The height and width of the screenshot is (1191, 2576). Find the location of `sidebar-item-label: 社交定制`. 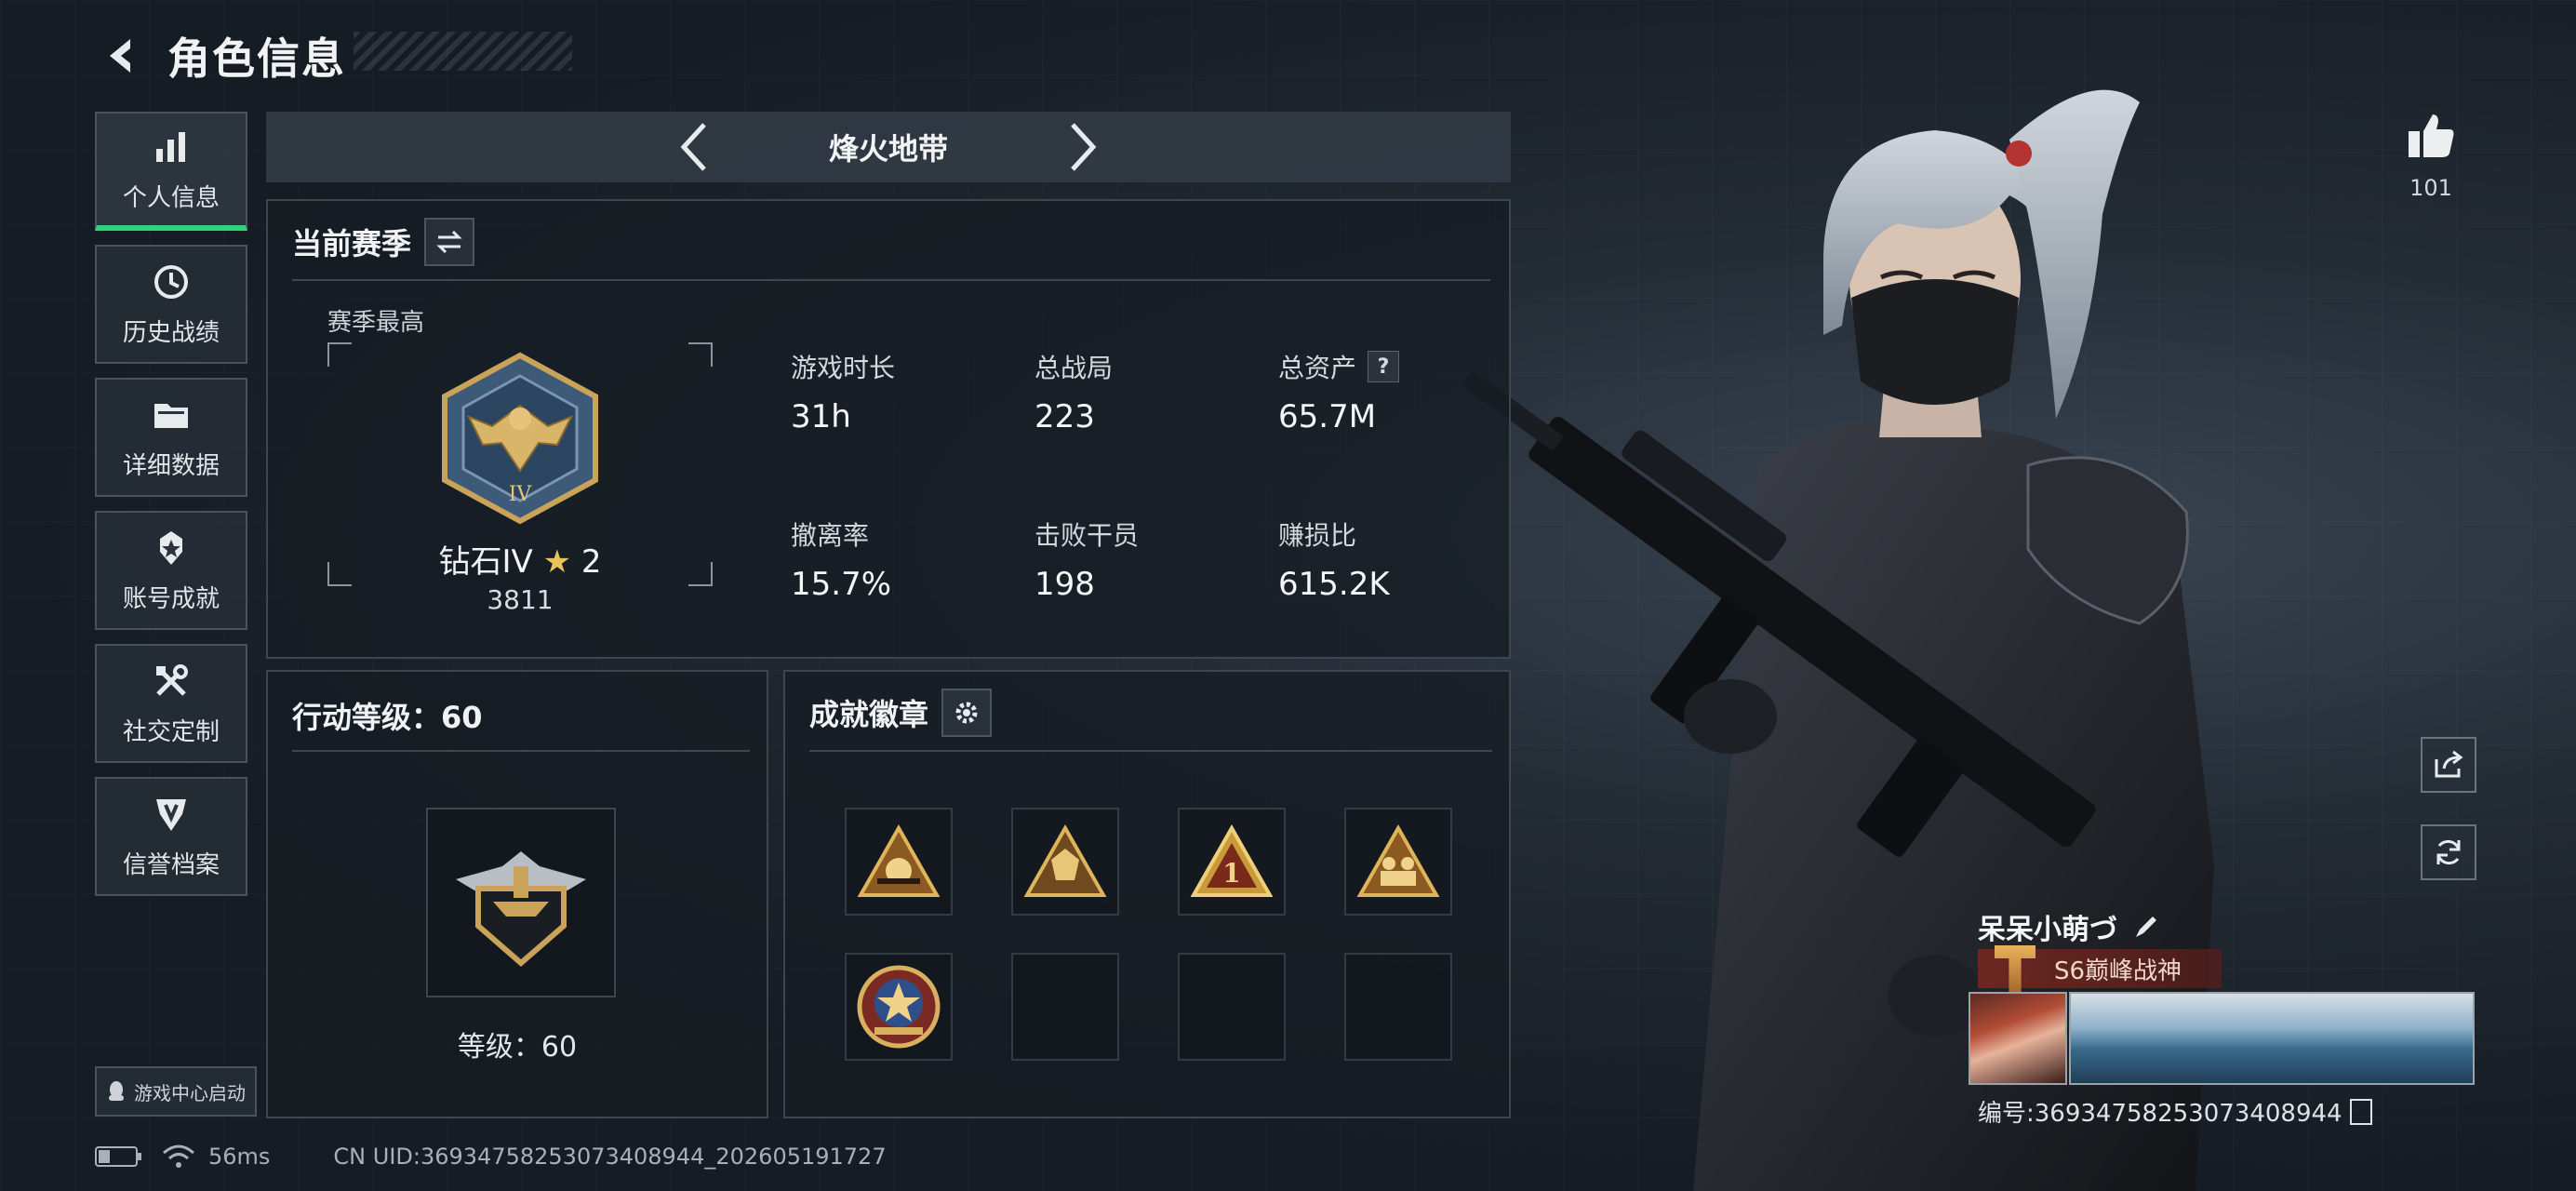

sidebar-item-label: 社交定制 is located at coordinates (171, 731).